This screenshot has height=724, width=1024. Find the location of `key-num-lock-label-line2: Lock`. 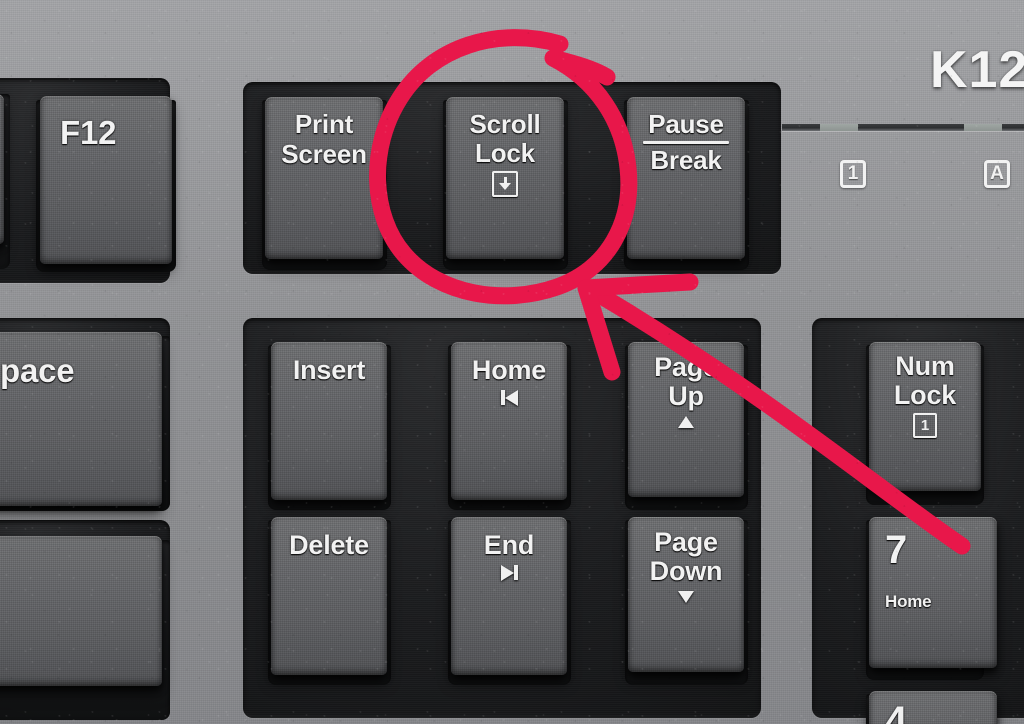

key-num-lock-label-line2: Lock is located at coordinates (925, 394).